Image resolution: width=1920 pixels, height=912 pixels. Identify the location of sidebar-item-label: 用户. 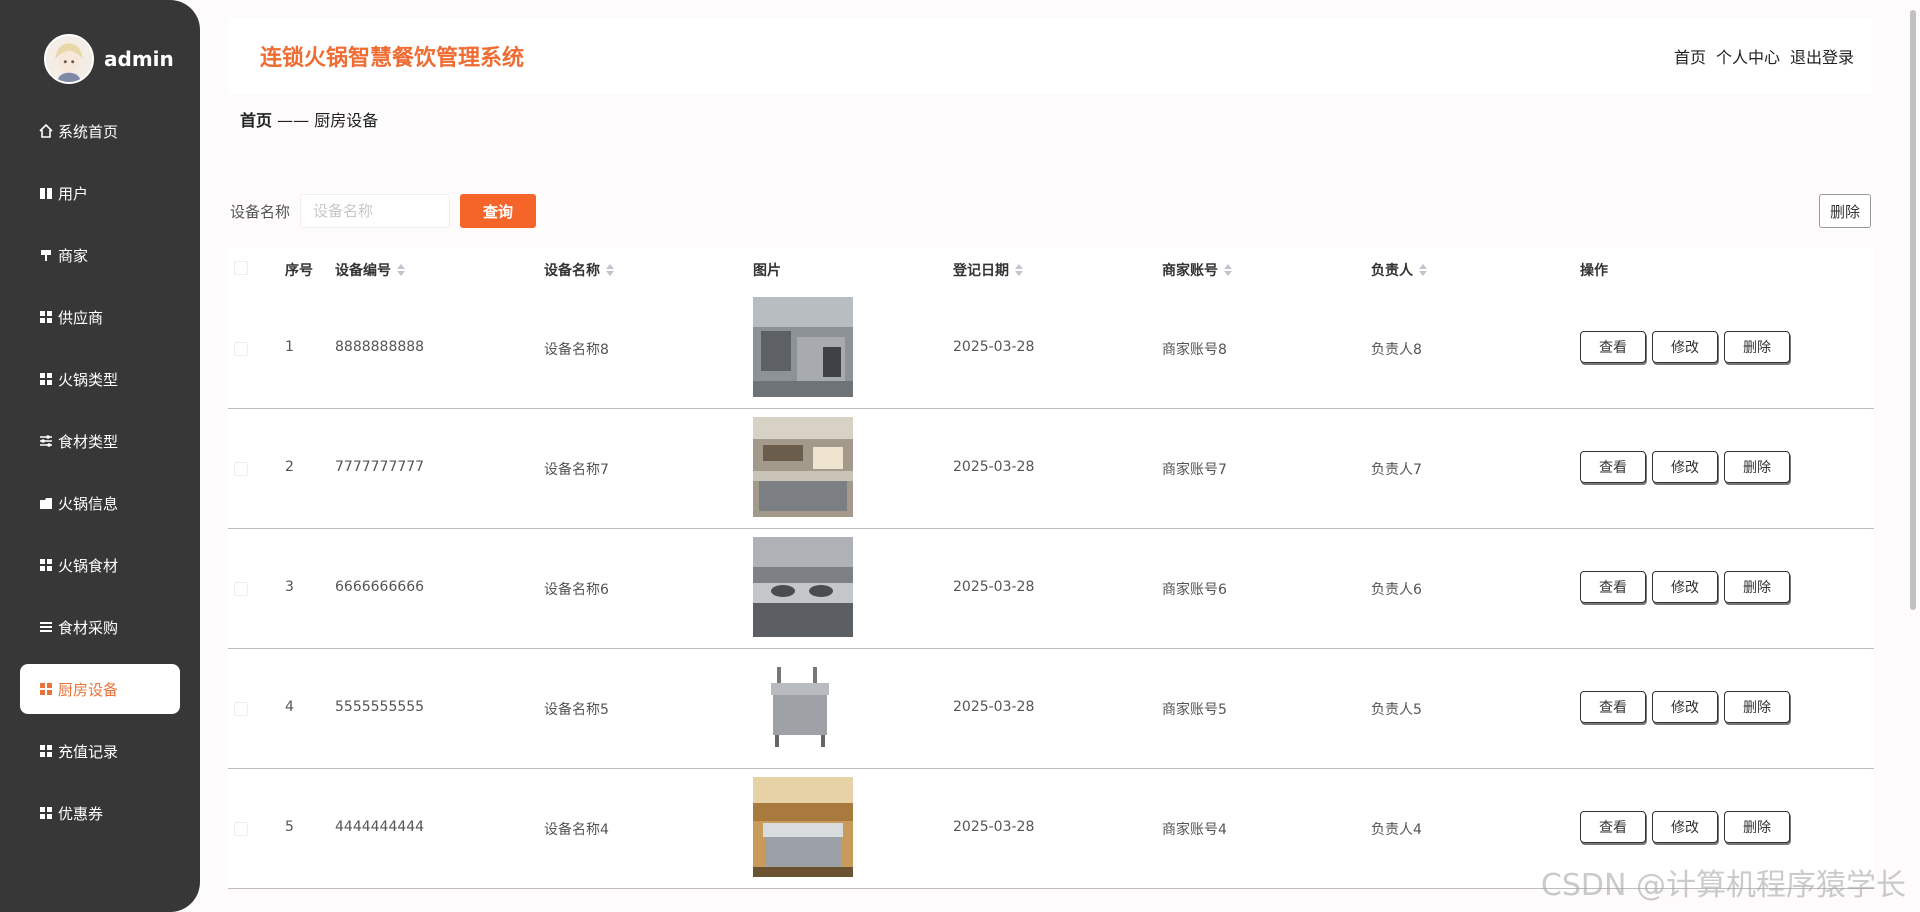
(73, 193).